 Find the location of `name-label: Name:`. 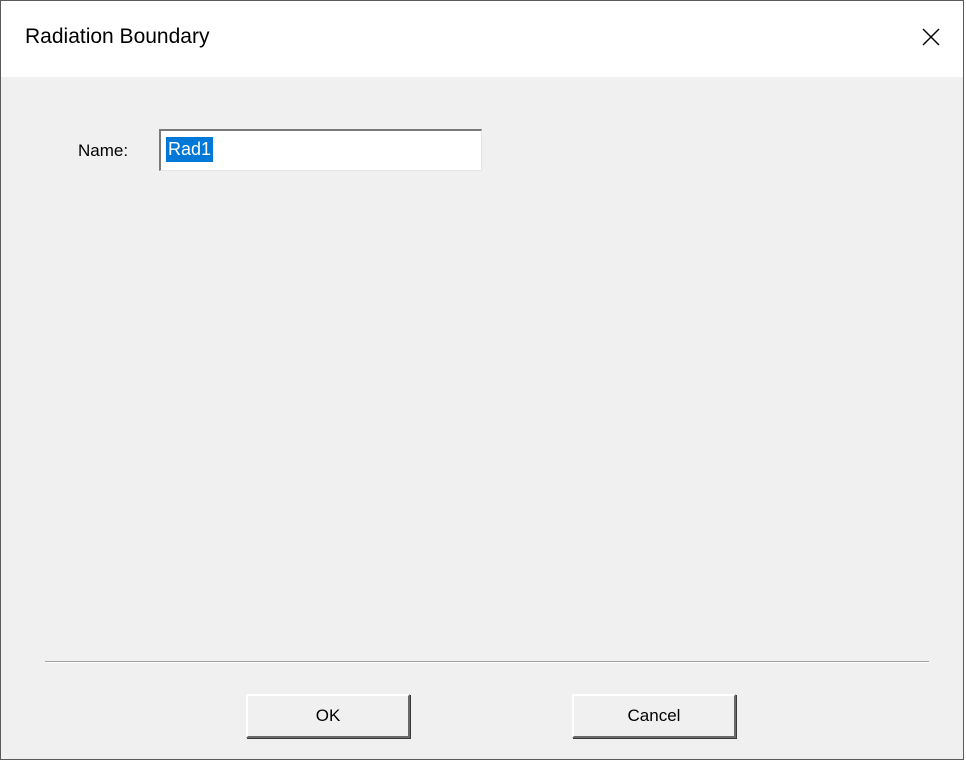

name-label: Name: is located at coordinates (103, 150).